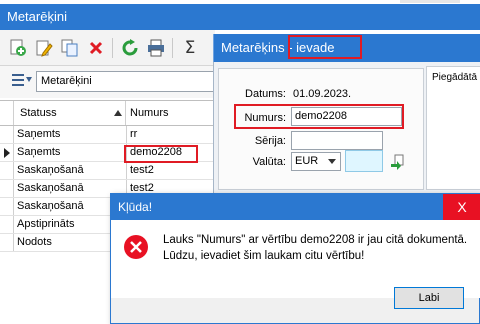  I want to click on filter-combo: Metarēķini, so click(126, 81).